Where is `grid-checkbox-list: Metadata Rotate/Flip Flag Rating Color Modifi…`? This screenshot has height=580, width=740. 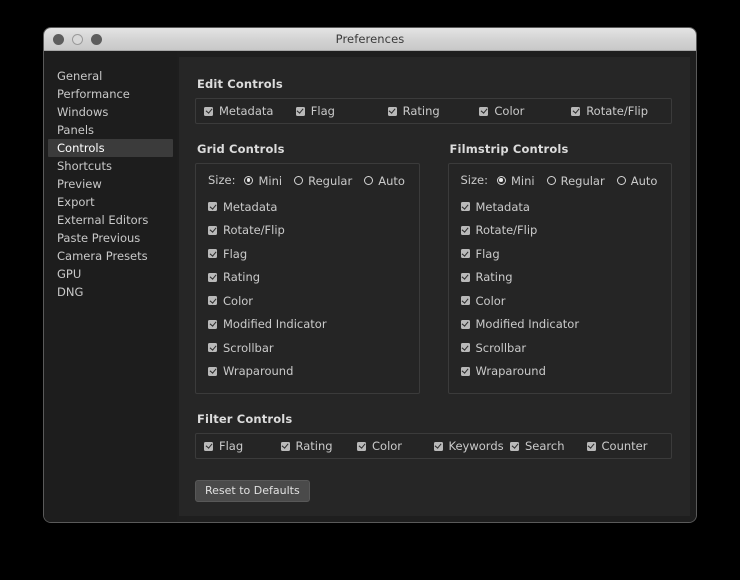
grid-checkbox-list: Metadata Rotate/Flip Flag Rating Color Modifi… is located at coordinates (307, 289).